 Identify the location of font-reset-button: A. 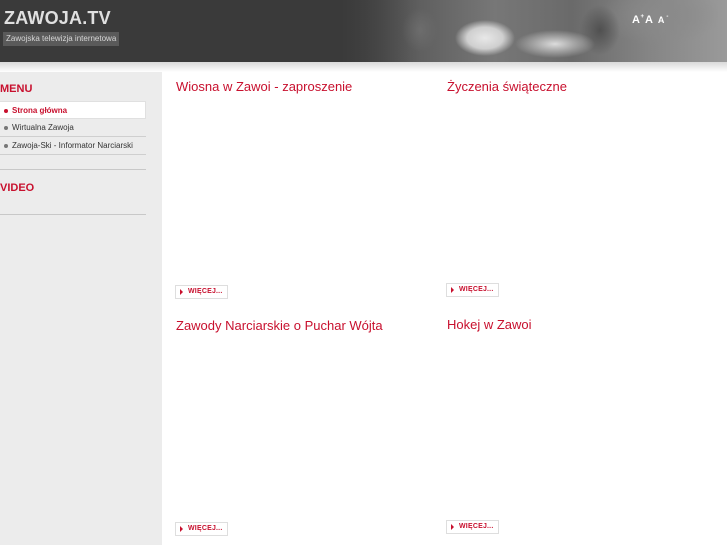
(649, 20).